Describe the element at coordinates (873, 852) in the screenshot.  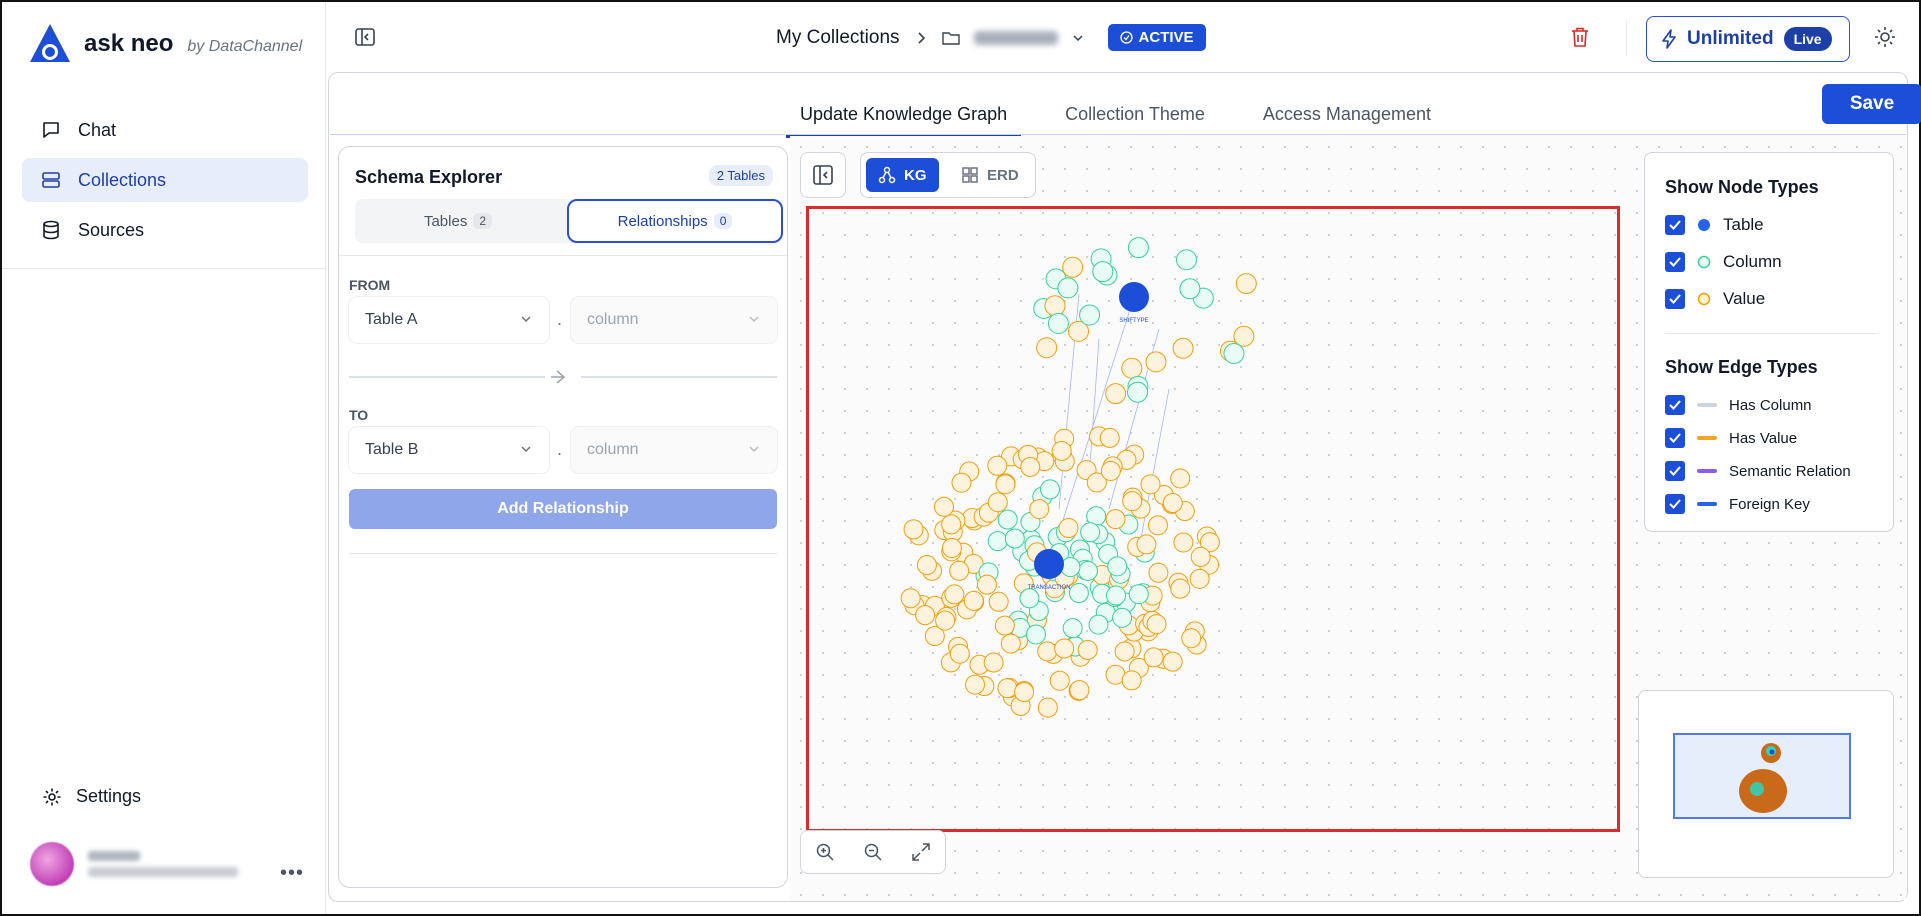
I see `zoom-out-icon` at that location.